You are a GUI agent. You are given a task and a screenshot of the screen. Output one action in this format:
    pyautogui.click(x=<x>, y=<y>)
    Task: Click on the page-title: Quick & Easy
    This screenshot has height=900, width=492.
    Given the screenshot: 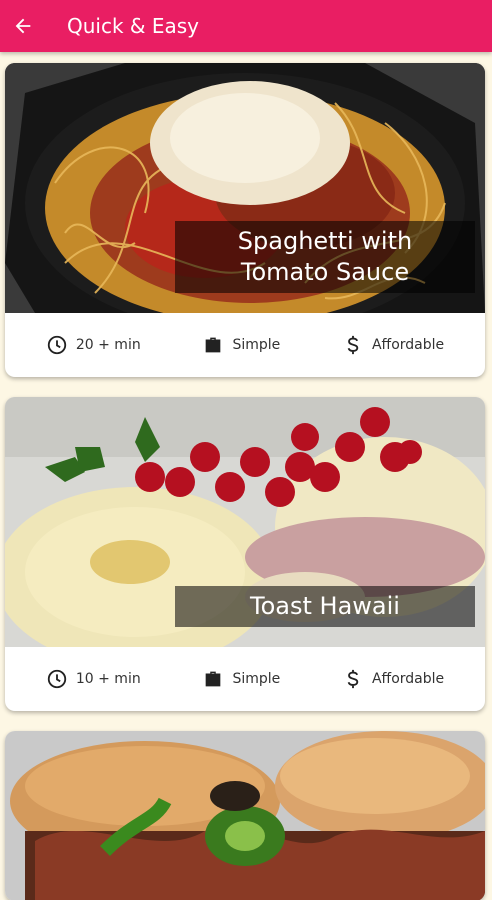 What is the action you would take?
    pyautogui.click(x=133, y=26)
    